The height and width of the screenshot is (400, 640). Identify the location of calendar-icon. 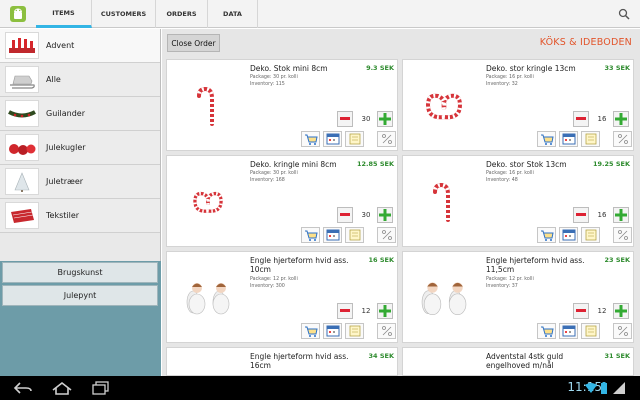
(568, 235).